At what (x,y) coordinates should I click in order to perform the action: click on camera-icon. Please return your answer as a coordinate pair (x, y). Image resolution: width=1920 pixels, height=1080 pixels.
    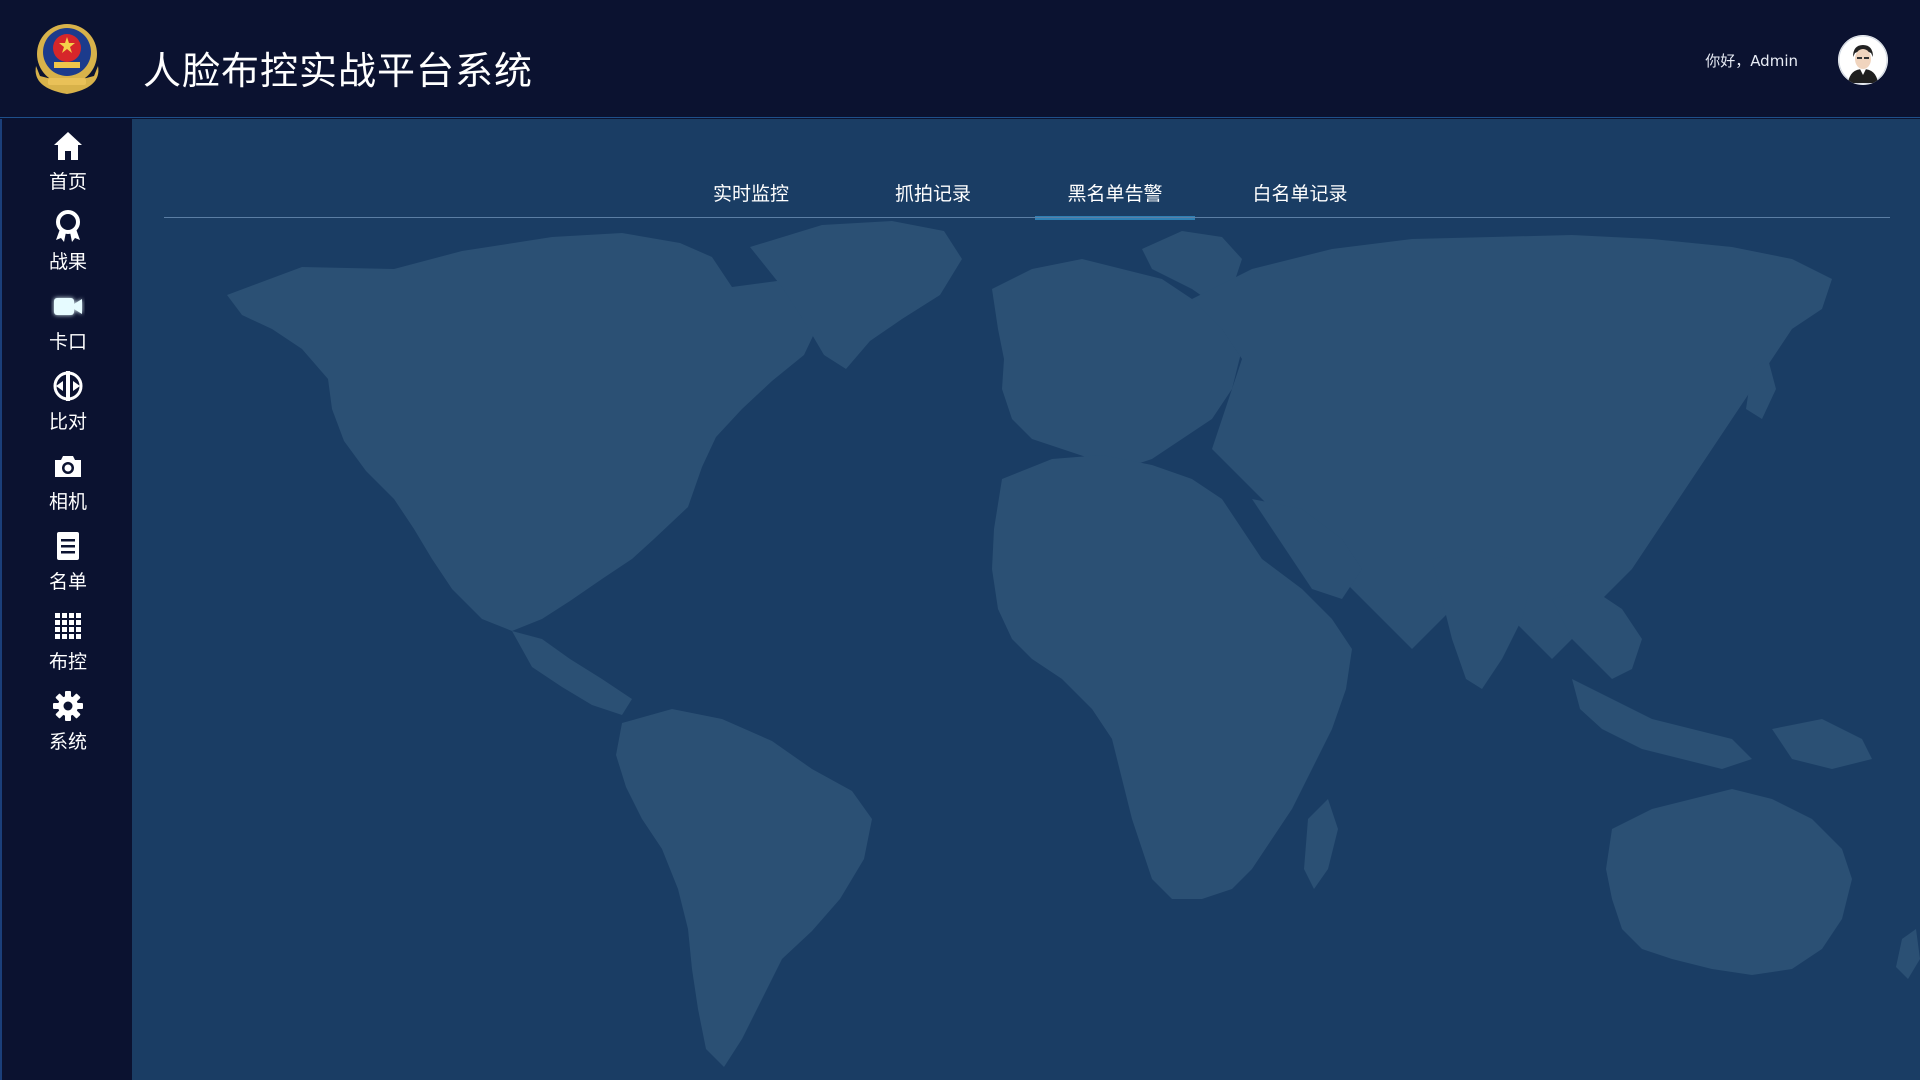
    Looking at the image, I should click on (68, 466).